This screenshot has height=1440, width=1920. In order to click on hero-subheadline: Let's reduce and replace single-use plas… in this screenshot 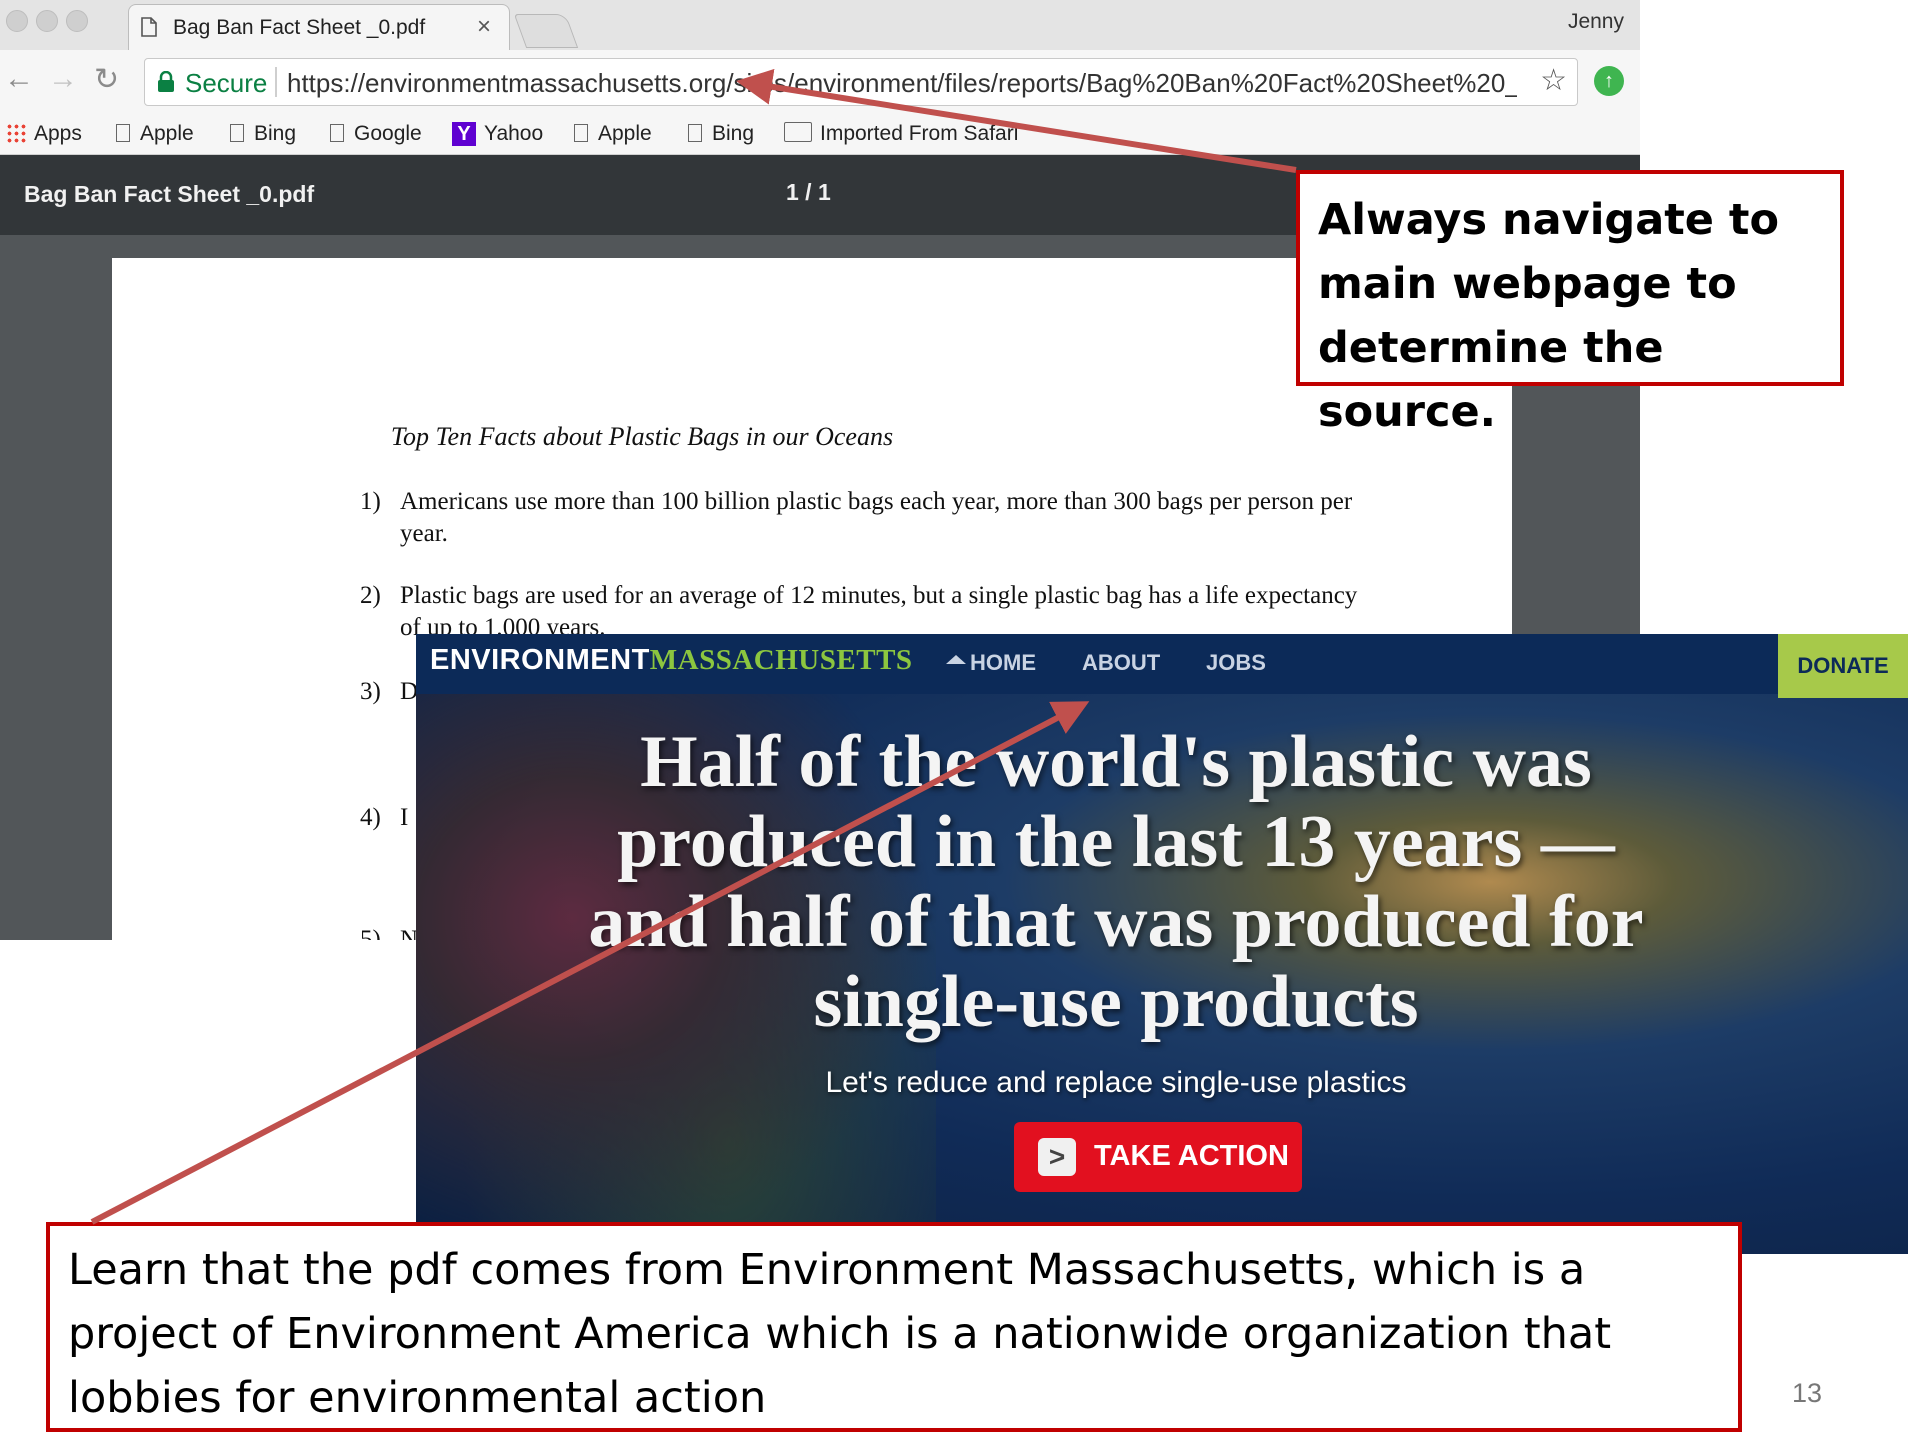, I will do `click(1116, 1082)`.